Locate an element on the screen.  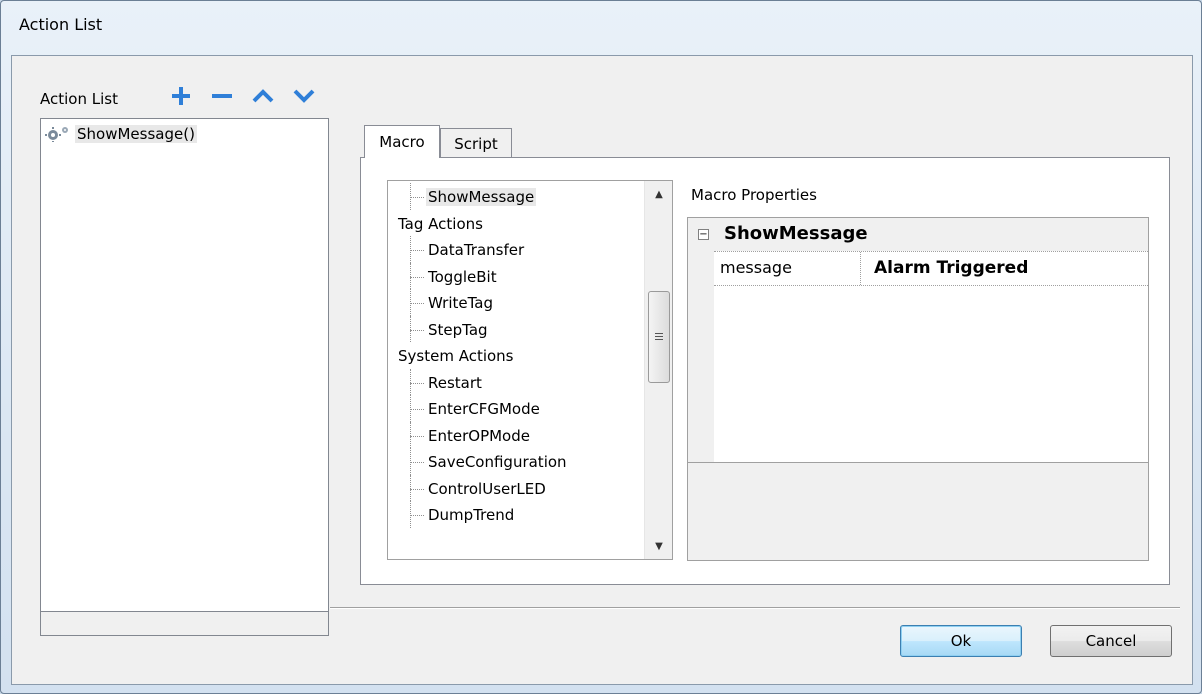
property-description-area is located at coordinates (918, 511).